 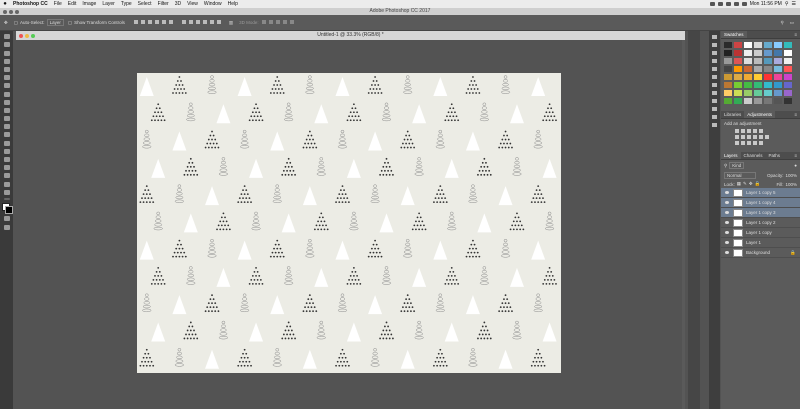 I want to click on battery-icon, so click(x=728, y=4).